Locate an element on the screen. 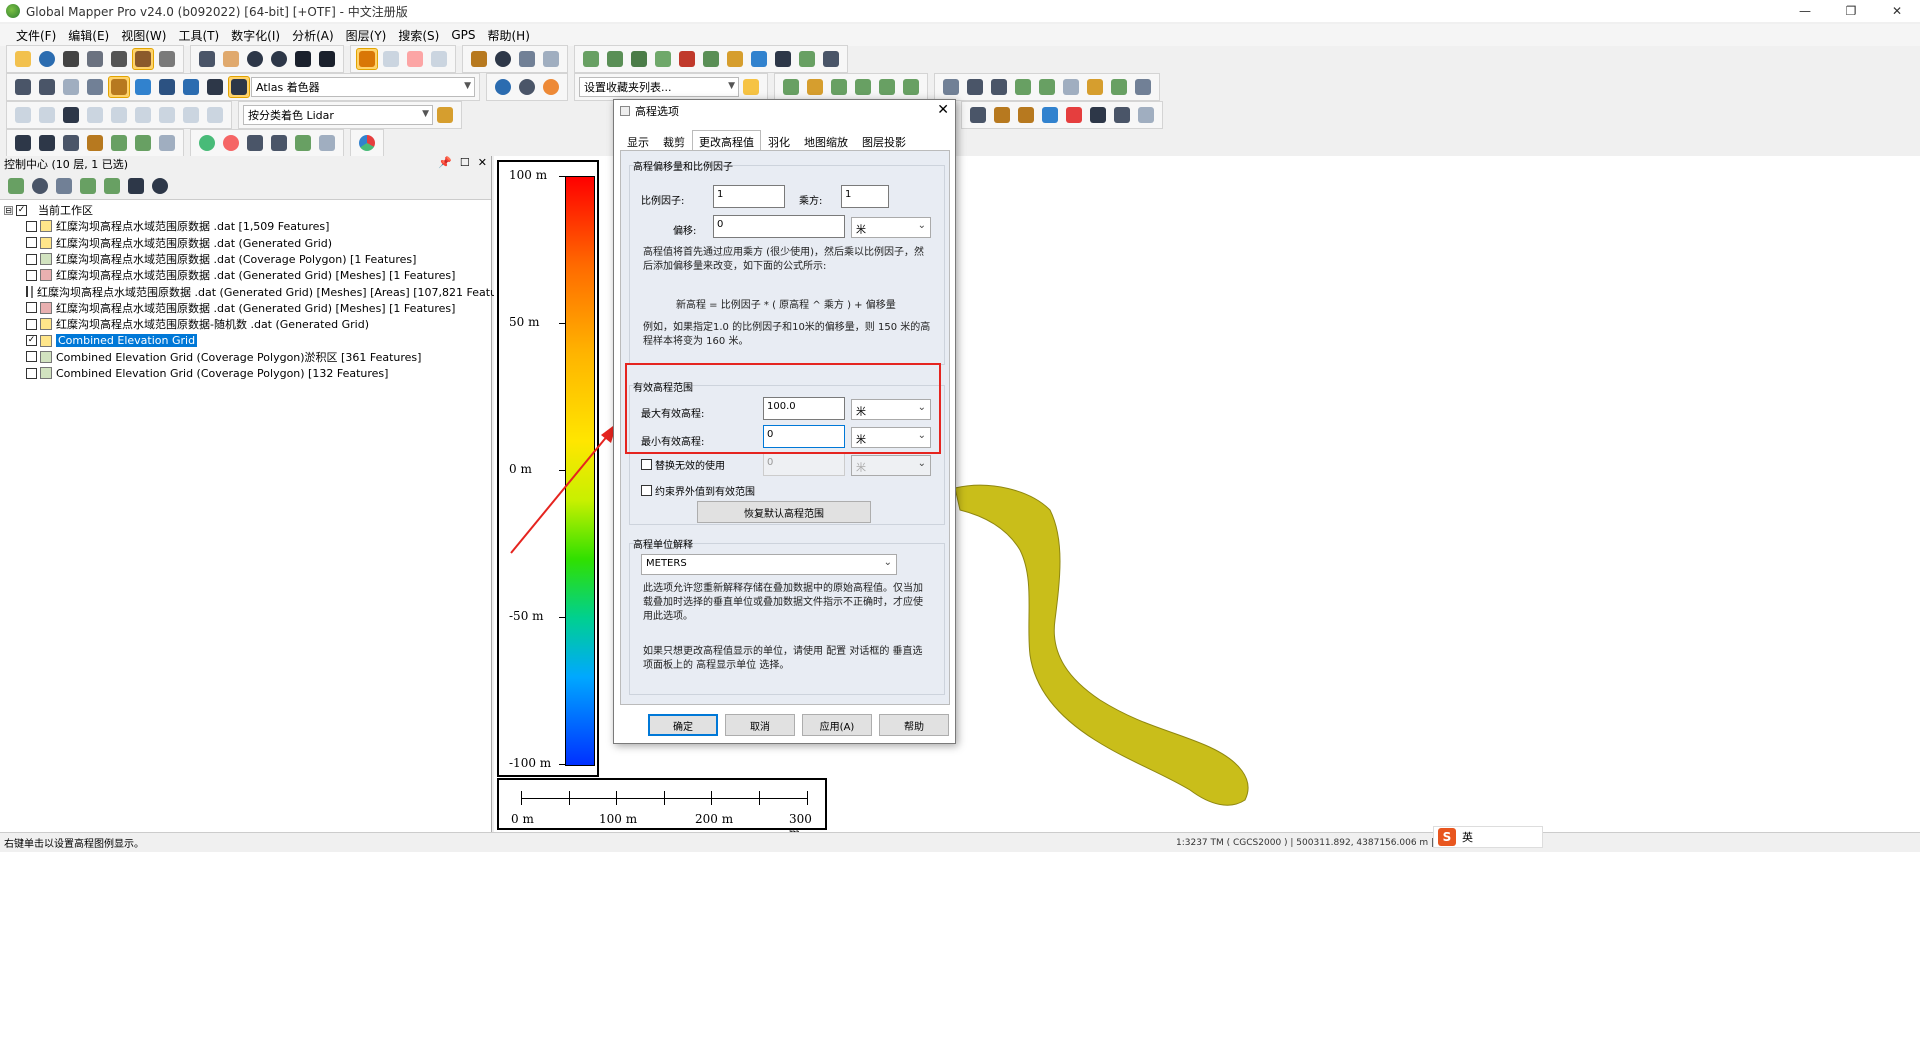  menu-gps: GPS is located at coordinates (463, 35).